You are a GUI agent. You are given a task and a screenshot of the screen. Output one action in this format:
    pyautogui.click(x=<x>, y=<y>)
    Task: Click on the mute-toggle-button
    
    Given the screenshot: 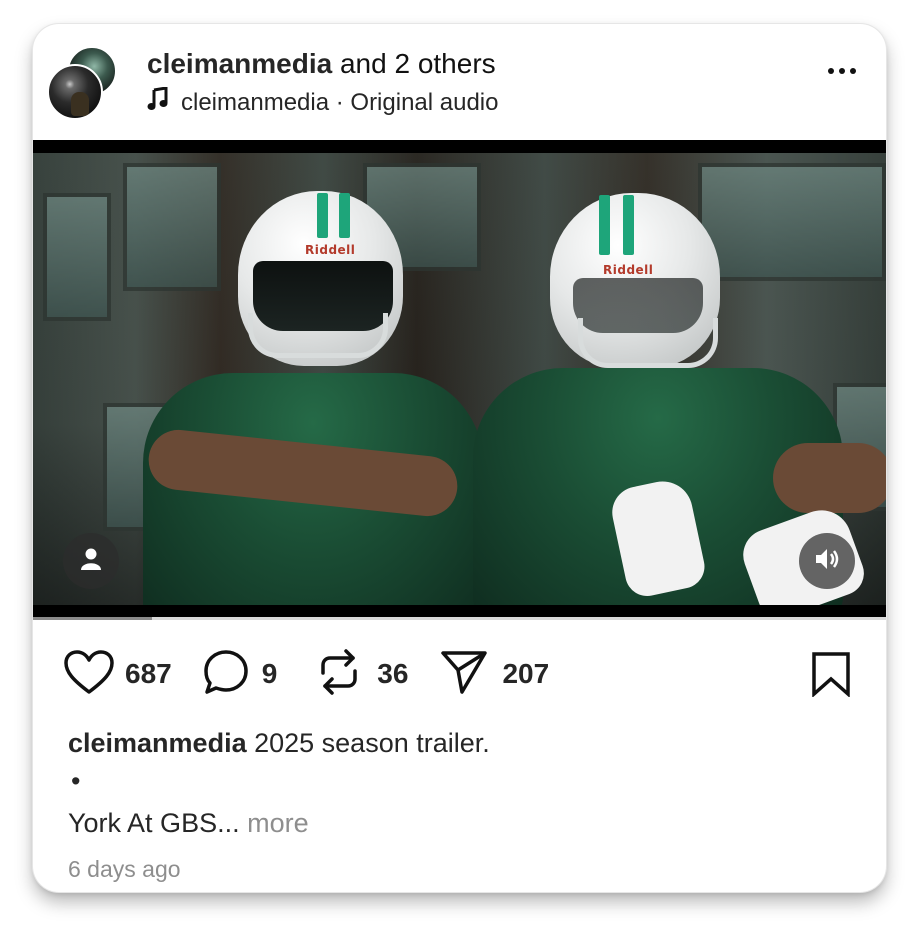 What is the action you would take?
    pyautogui.click(x=827, y=561)
    